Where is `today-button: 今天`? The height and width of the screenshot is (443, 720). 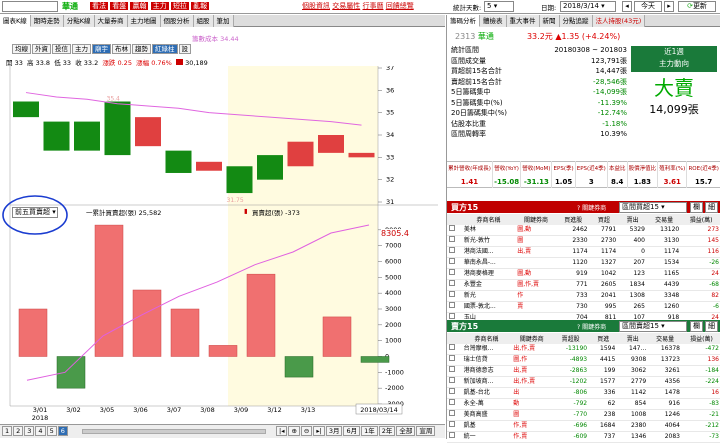
today-button: 今天 is located at coordinates (648, 6).